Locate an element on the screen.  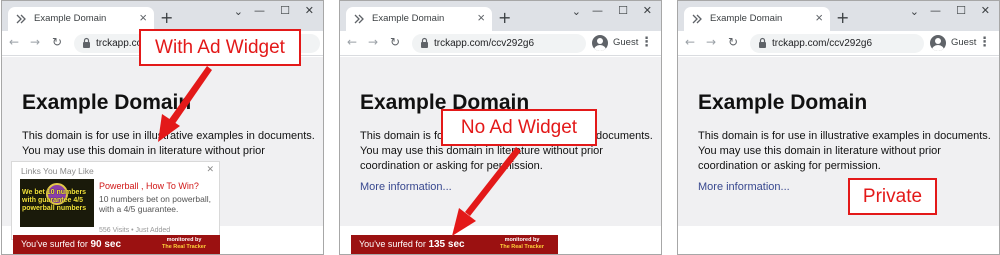
surf-seconds: 90 sec is located at coordinates (106, 244).